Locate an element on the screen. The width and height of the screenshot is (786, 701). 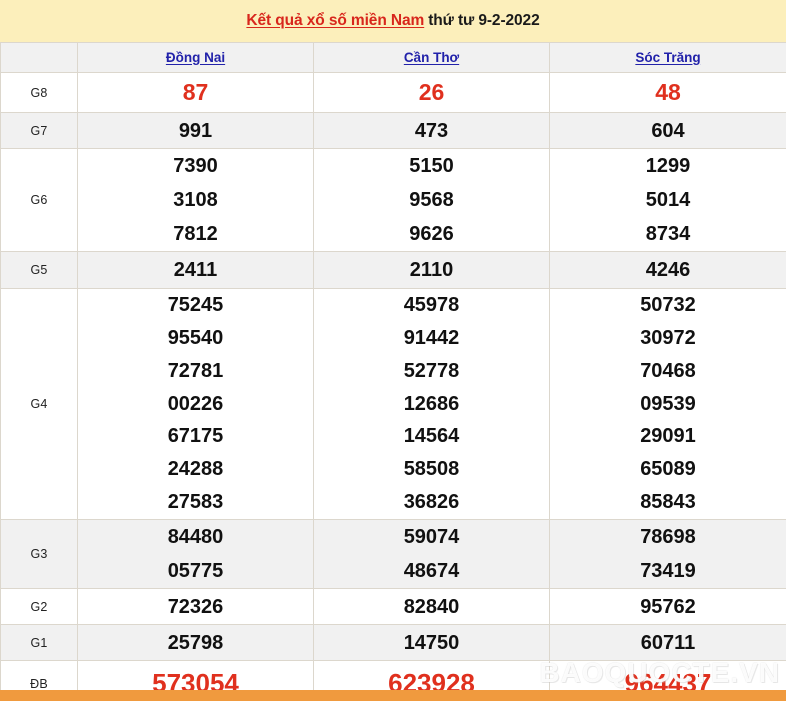
prize-label-g8: G8 is located at coordinates (39, 92).